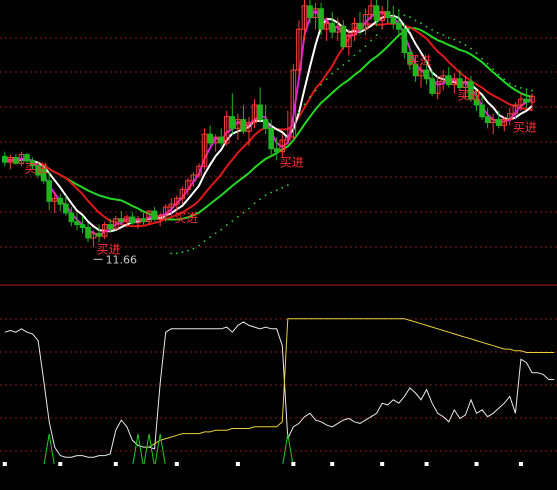 The width and height of the screenshot is (557, 490). I want to click on low-price-label: 11.66, so click(122, 259).